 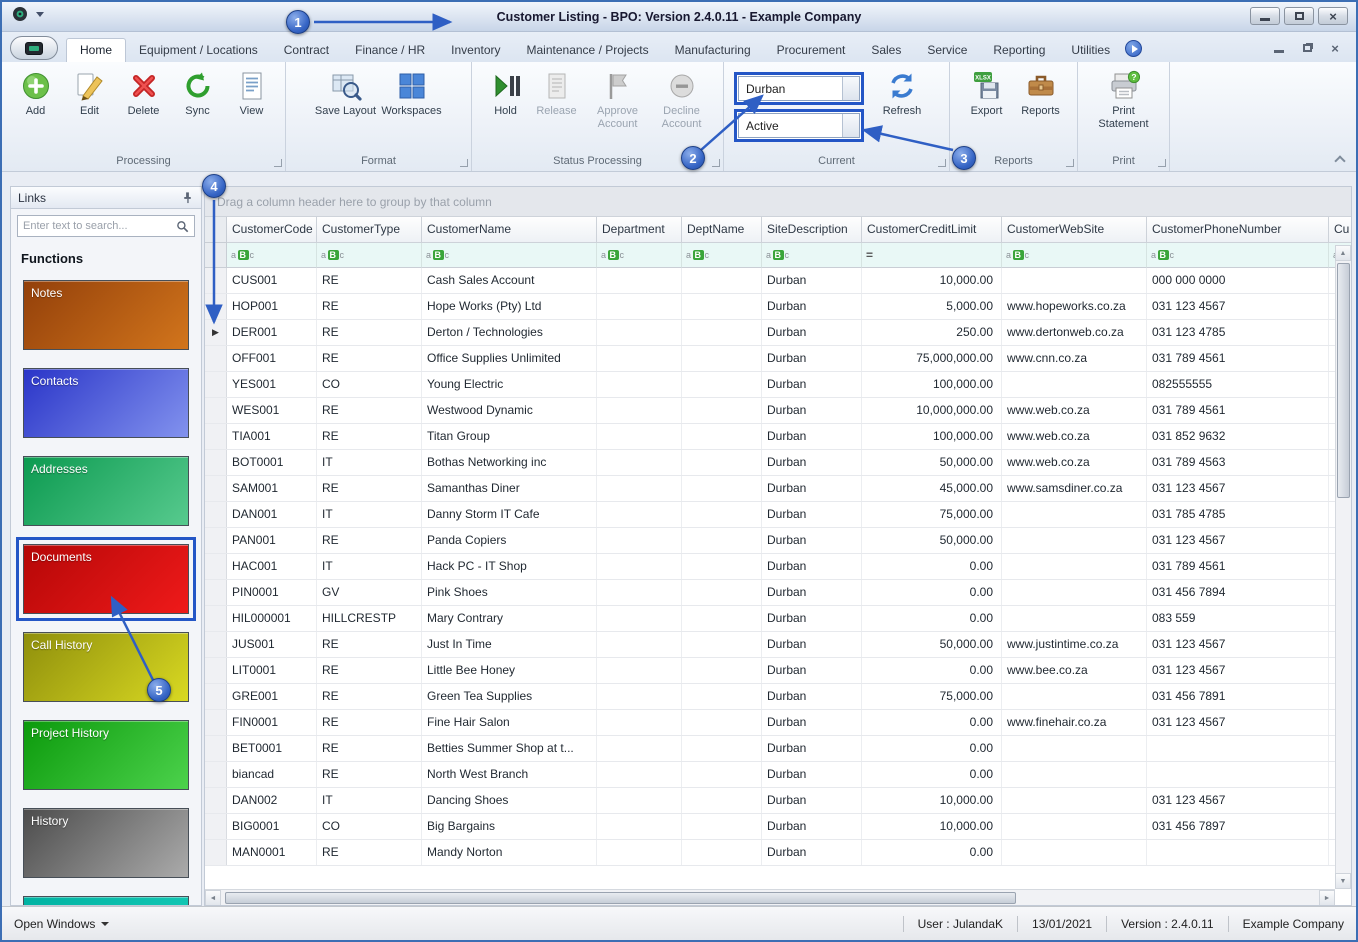 What do you see at coordinates (90, 93) in the screenshot?
I see `edit-button: Edit` at bounding box center [90, 93].